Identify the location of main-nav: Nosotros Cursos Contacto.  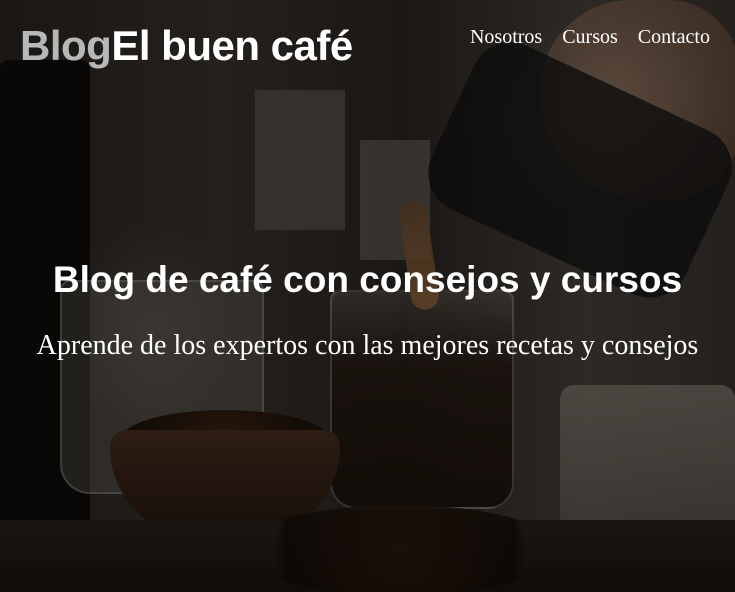
(590, 37).